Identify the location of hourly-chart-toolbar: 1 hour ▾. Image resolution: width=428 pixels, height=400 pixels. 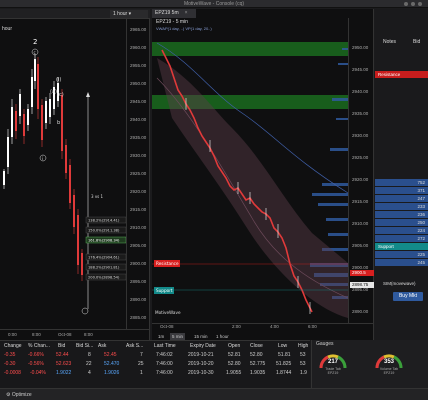
(75, 14).